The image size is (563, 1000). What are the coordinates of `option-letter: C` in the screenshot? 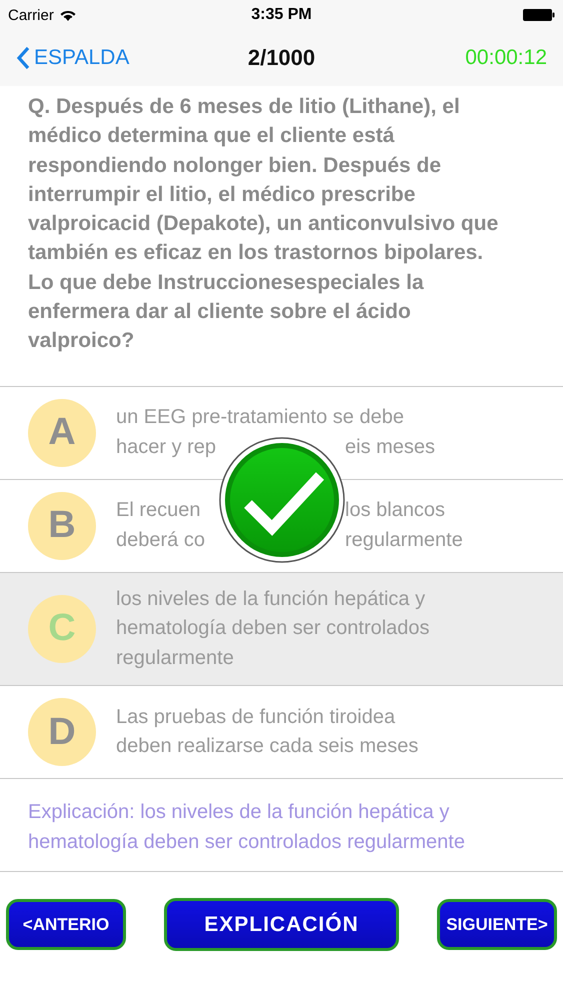 It's located at (62, 628).